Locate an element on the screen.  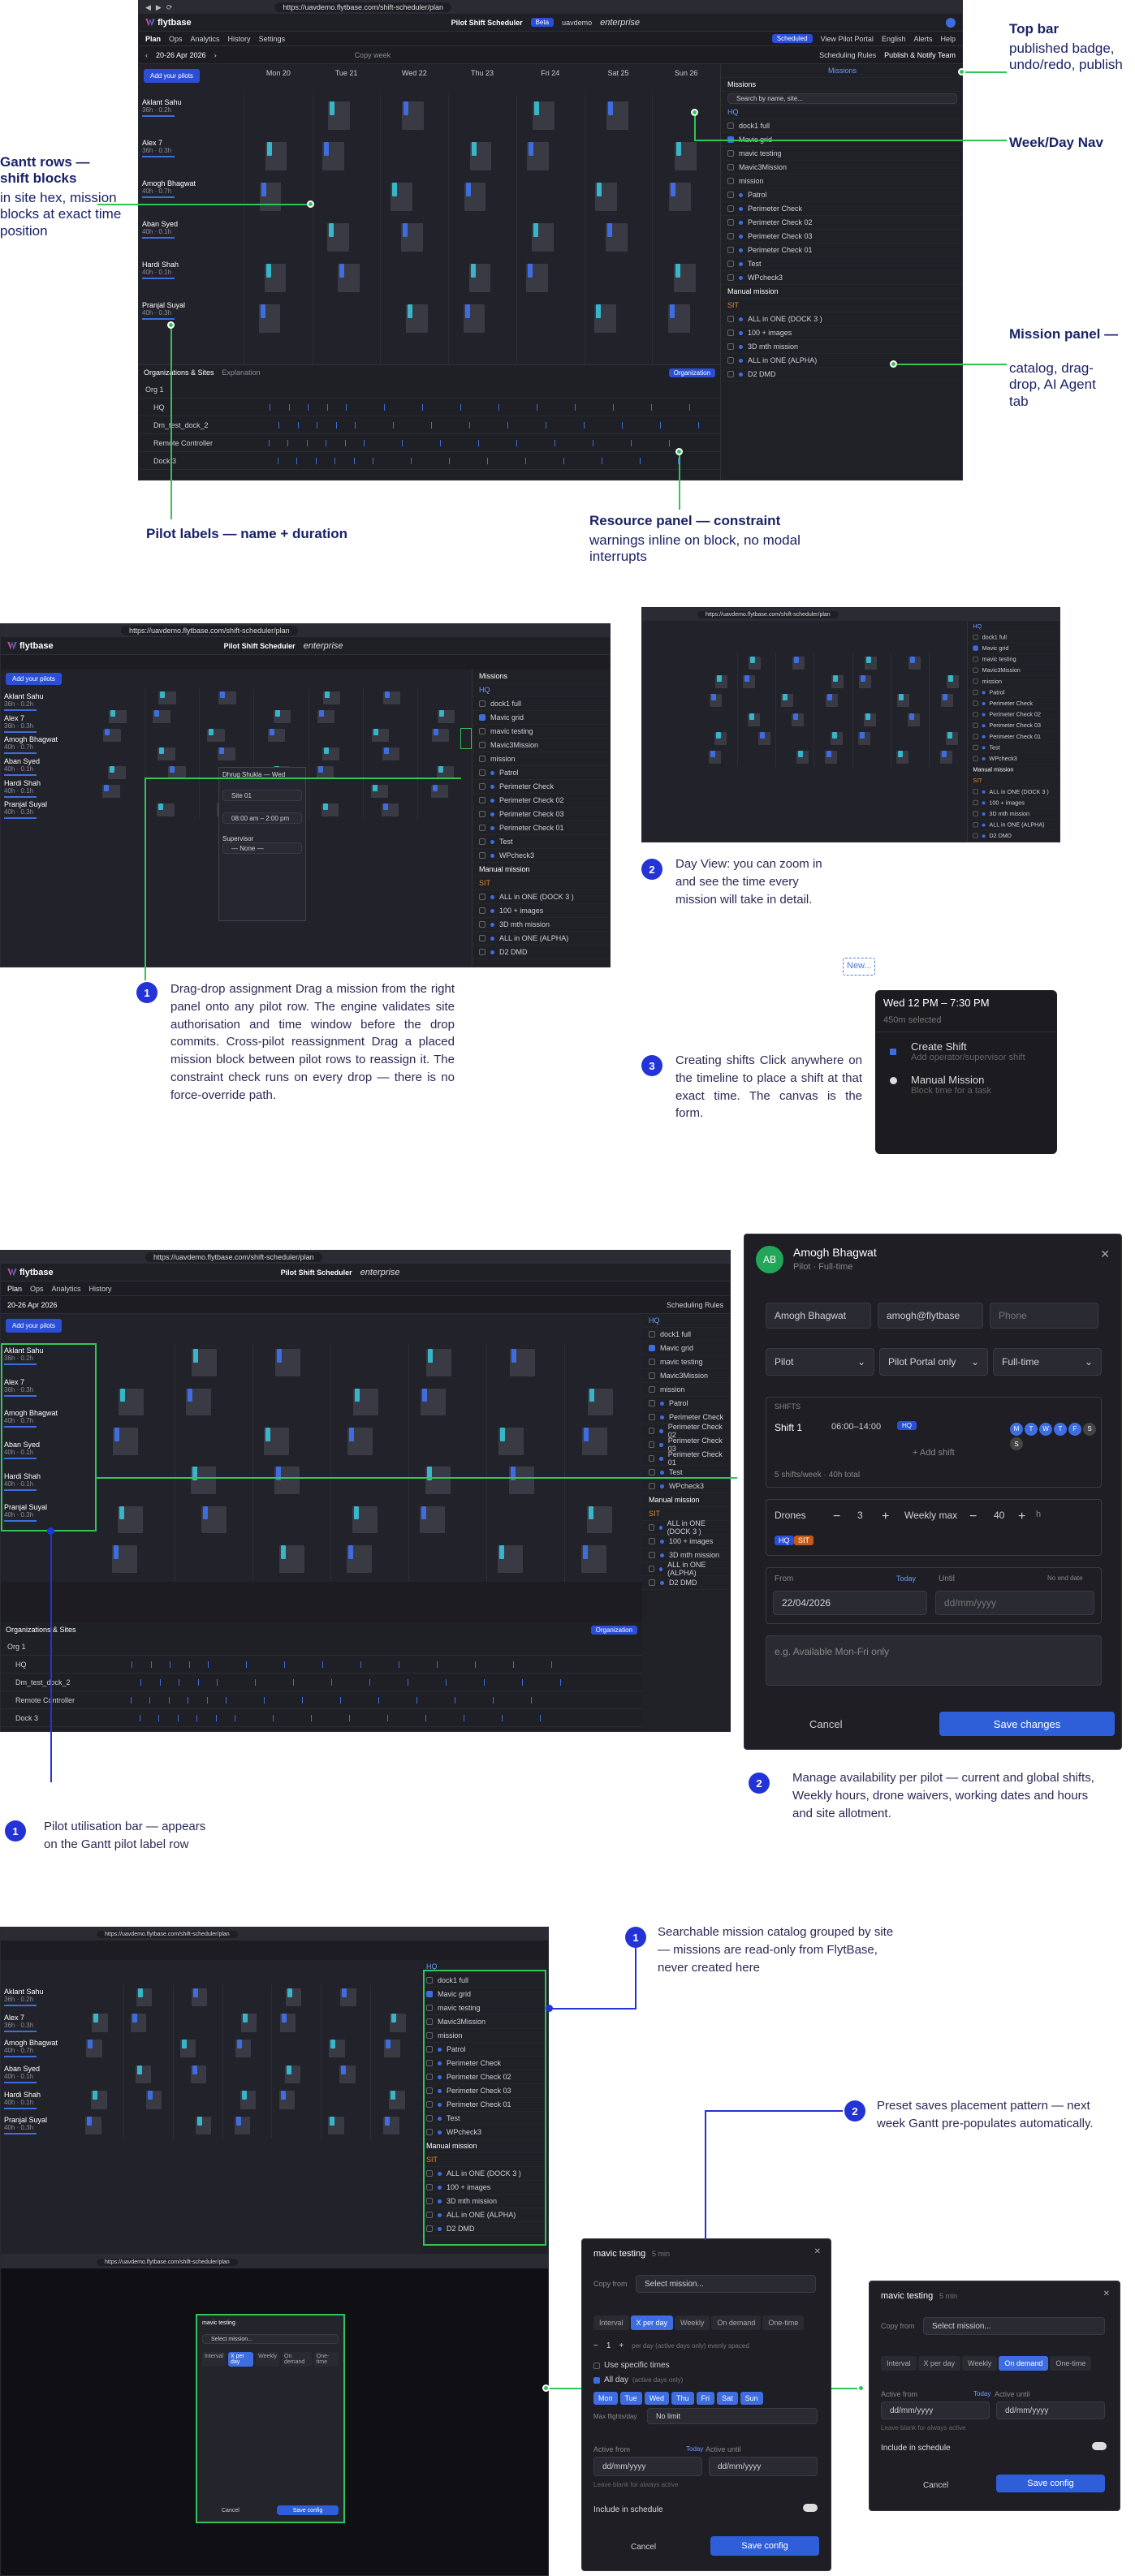
mission-item: Perimeter Check 01 is located at coordinates (842, 250).